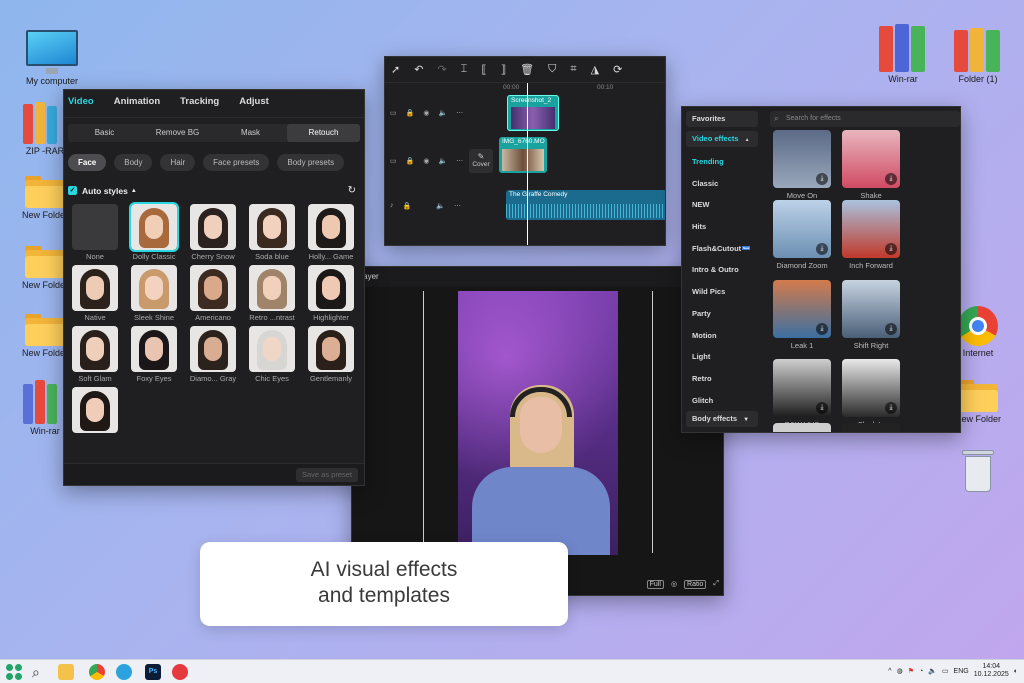 Image resolution: width=1024 pixels, height=683 pixels. What do you see at coordinates (134, 191) in the screenshot?
I see `caret-up-icon: ▲` at bounding box center [134, 191].